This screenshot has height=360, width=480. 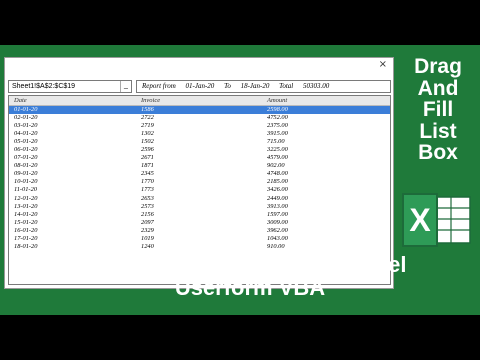 What do you see at coordinates (199, 223) in the screenshot?
I see `listbox-row: 15-01-20 2097 3009.00` at bounding box center [199, 223].